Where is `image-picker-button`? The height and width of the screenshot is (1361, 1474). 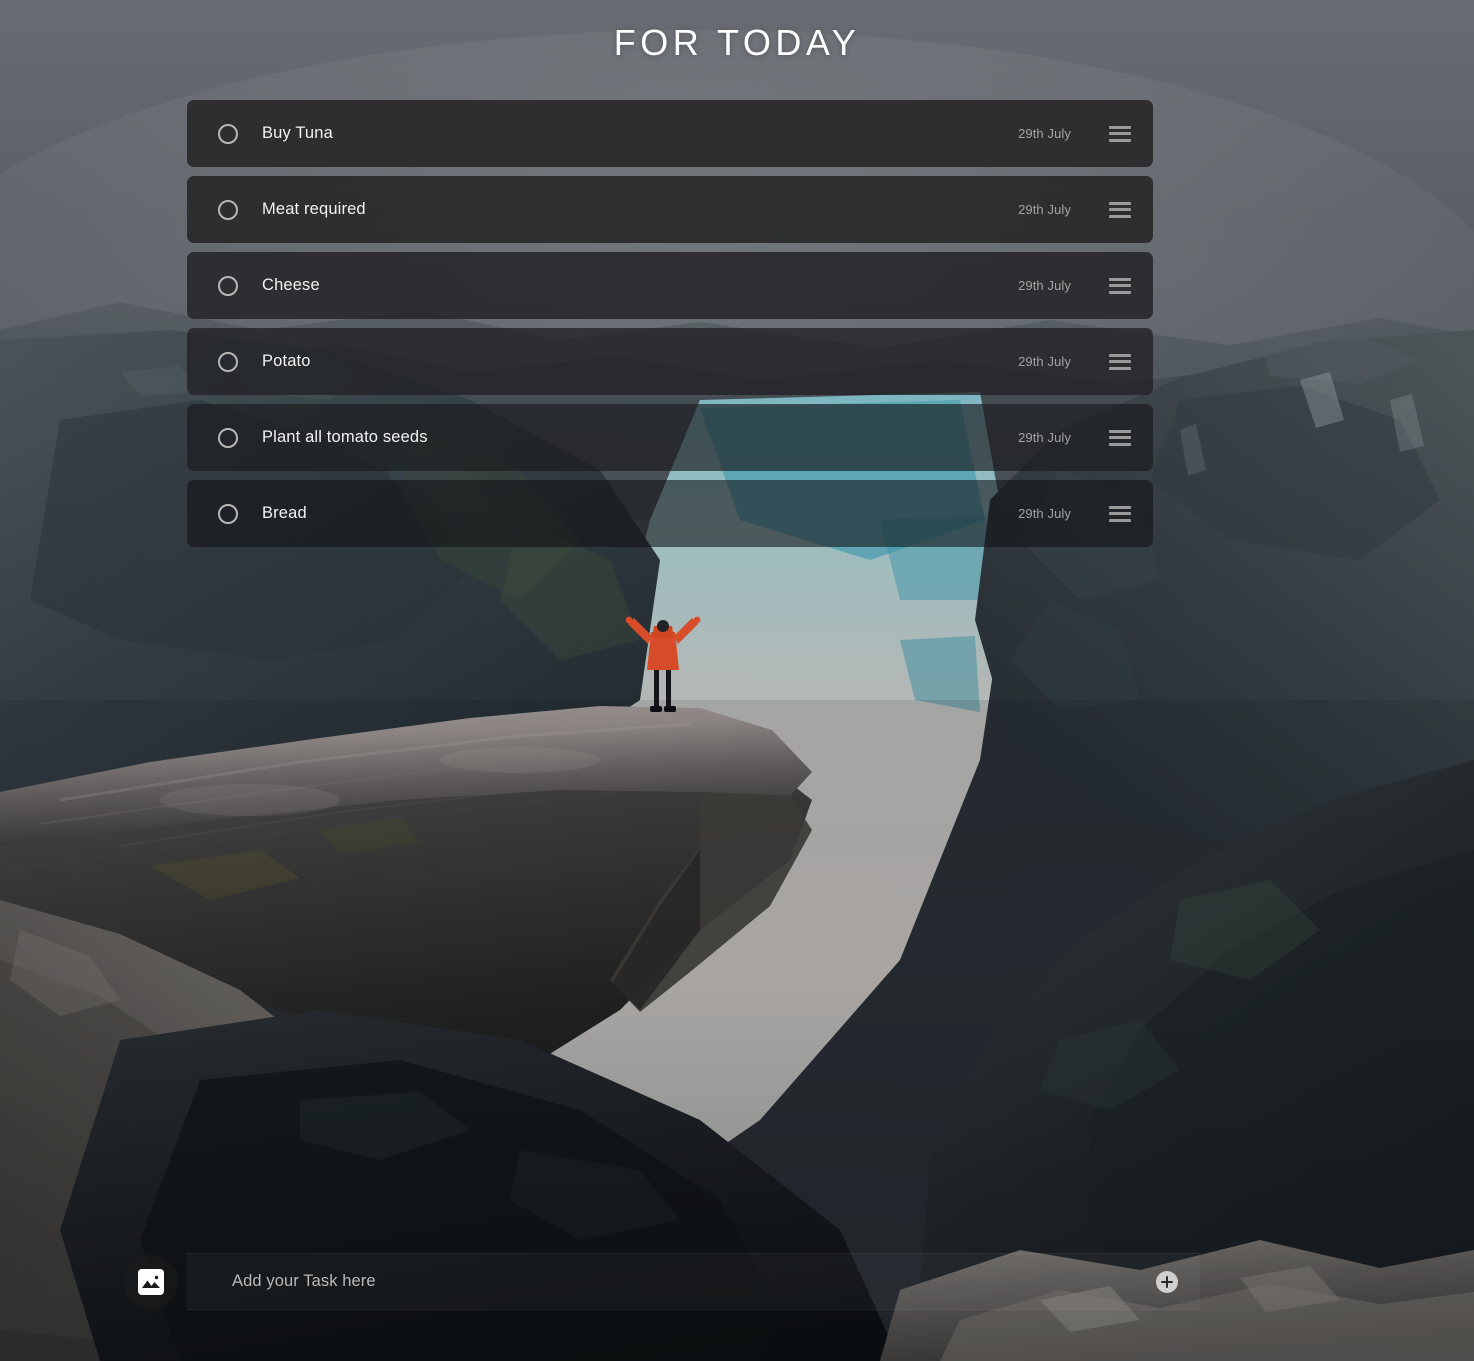
image-picker-button is located at coordinates (151, 1282).